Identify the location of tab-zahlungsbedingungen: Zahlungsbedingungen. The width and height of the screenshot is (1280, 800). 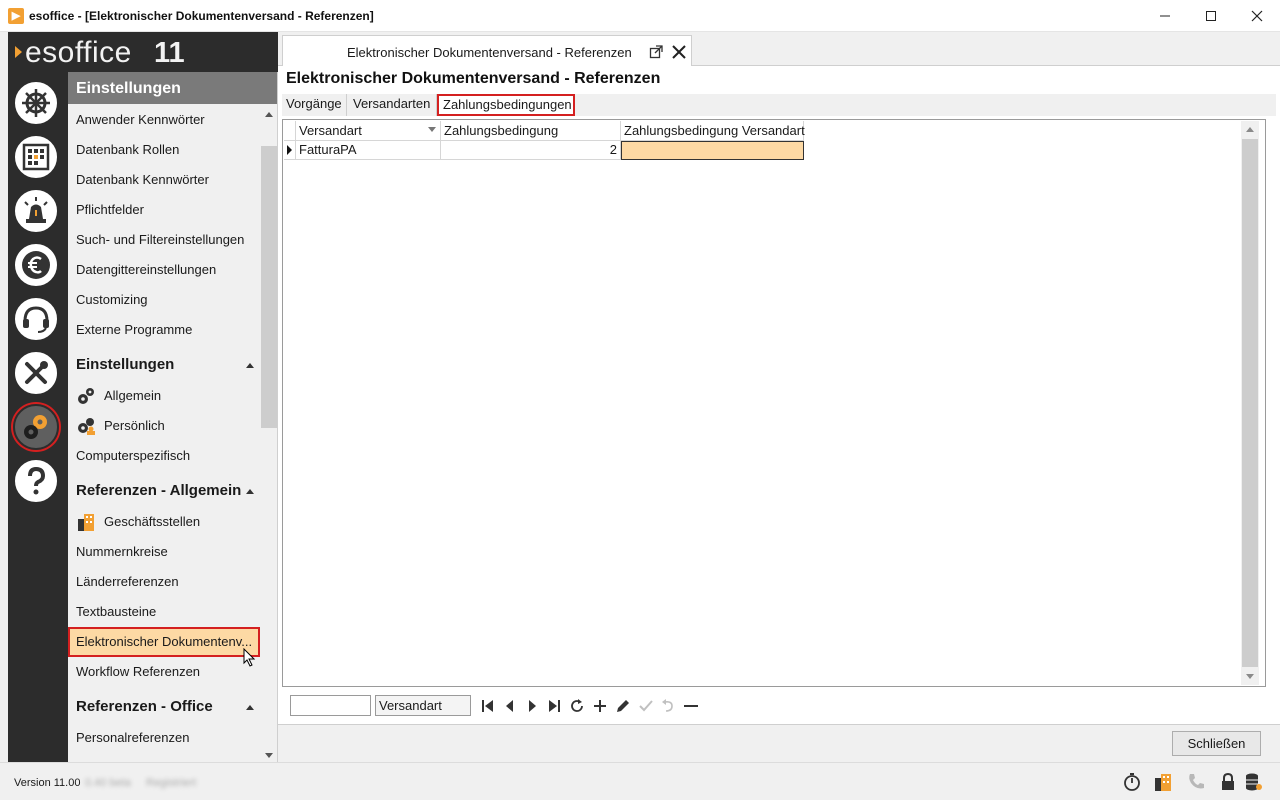
(506, 105).